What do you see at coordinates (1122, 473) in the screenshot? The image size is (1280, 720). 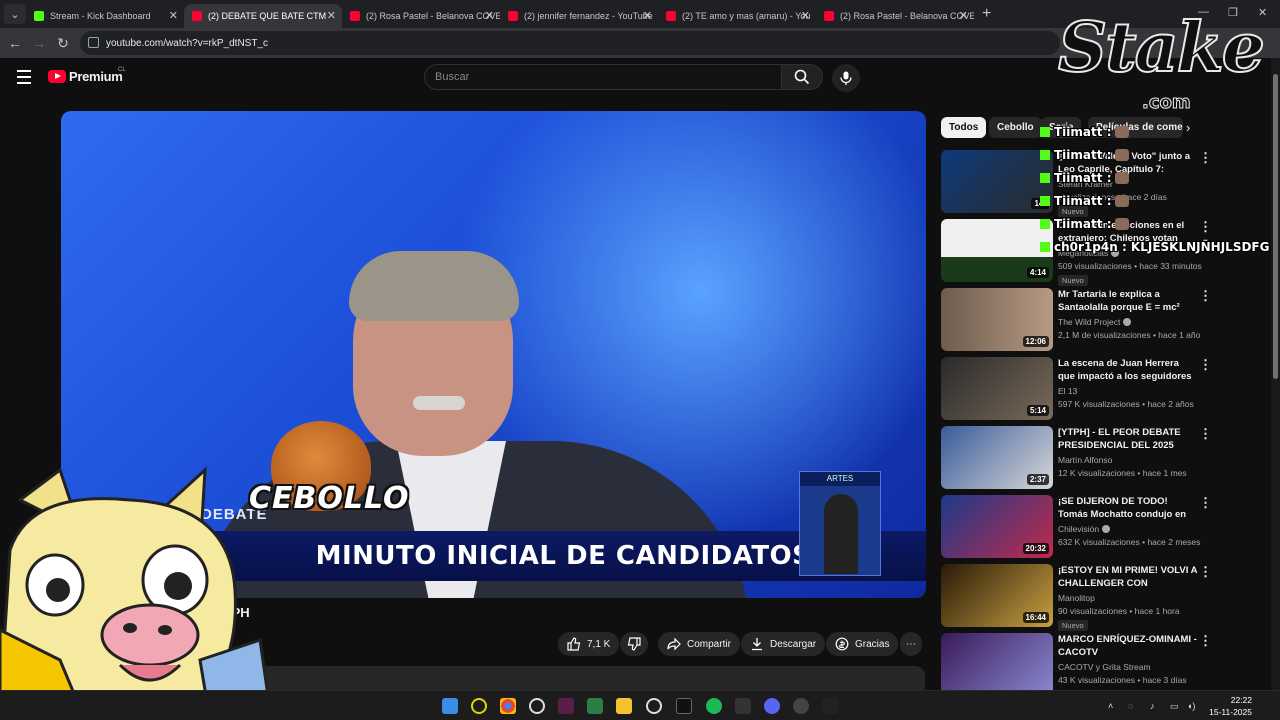 I see `view-count-and-age: 12 K visualizaciones • hace 1 mes` at bounding box center [1122, 473].